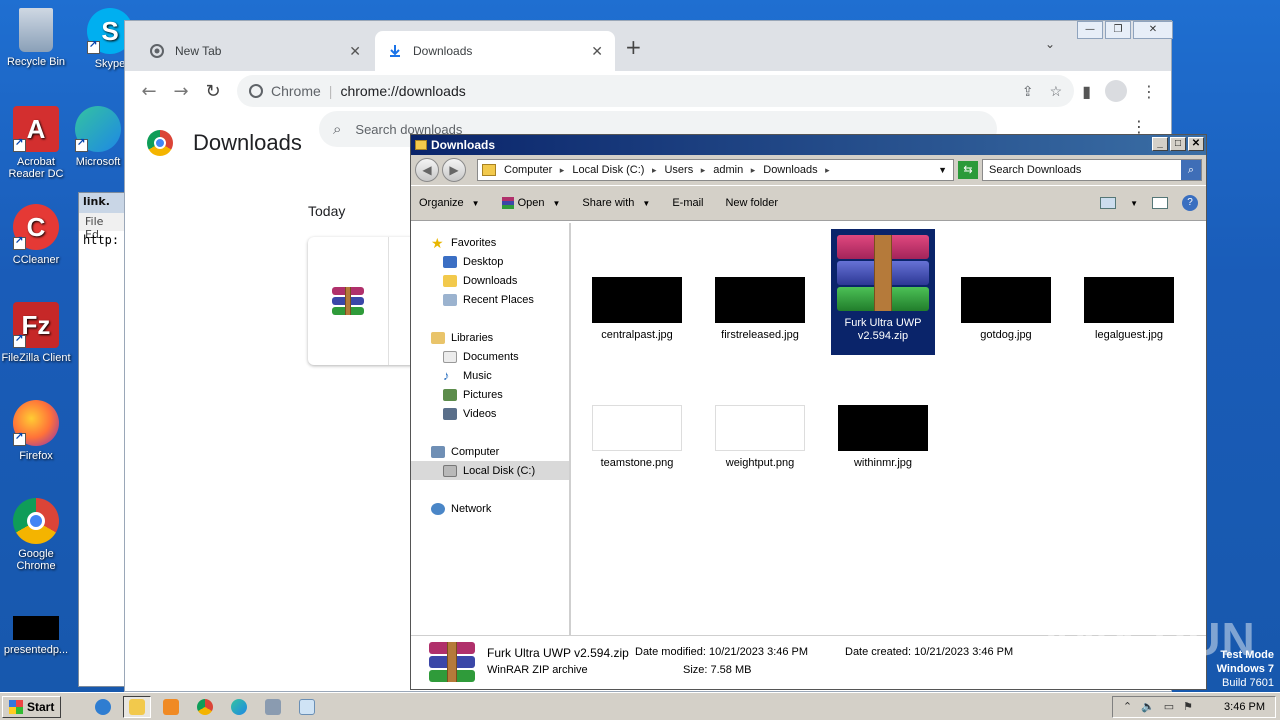 The width and height of the screenshot is (1280, 720). I want to click on file-item: gotdog.jpg, so click(1006, 309).